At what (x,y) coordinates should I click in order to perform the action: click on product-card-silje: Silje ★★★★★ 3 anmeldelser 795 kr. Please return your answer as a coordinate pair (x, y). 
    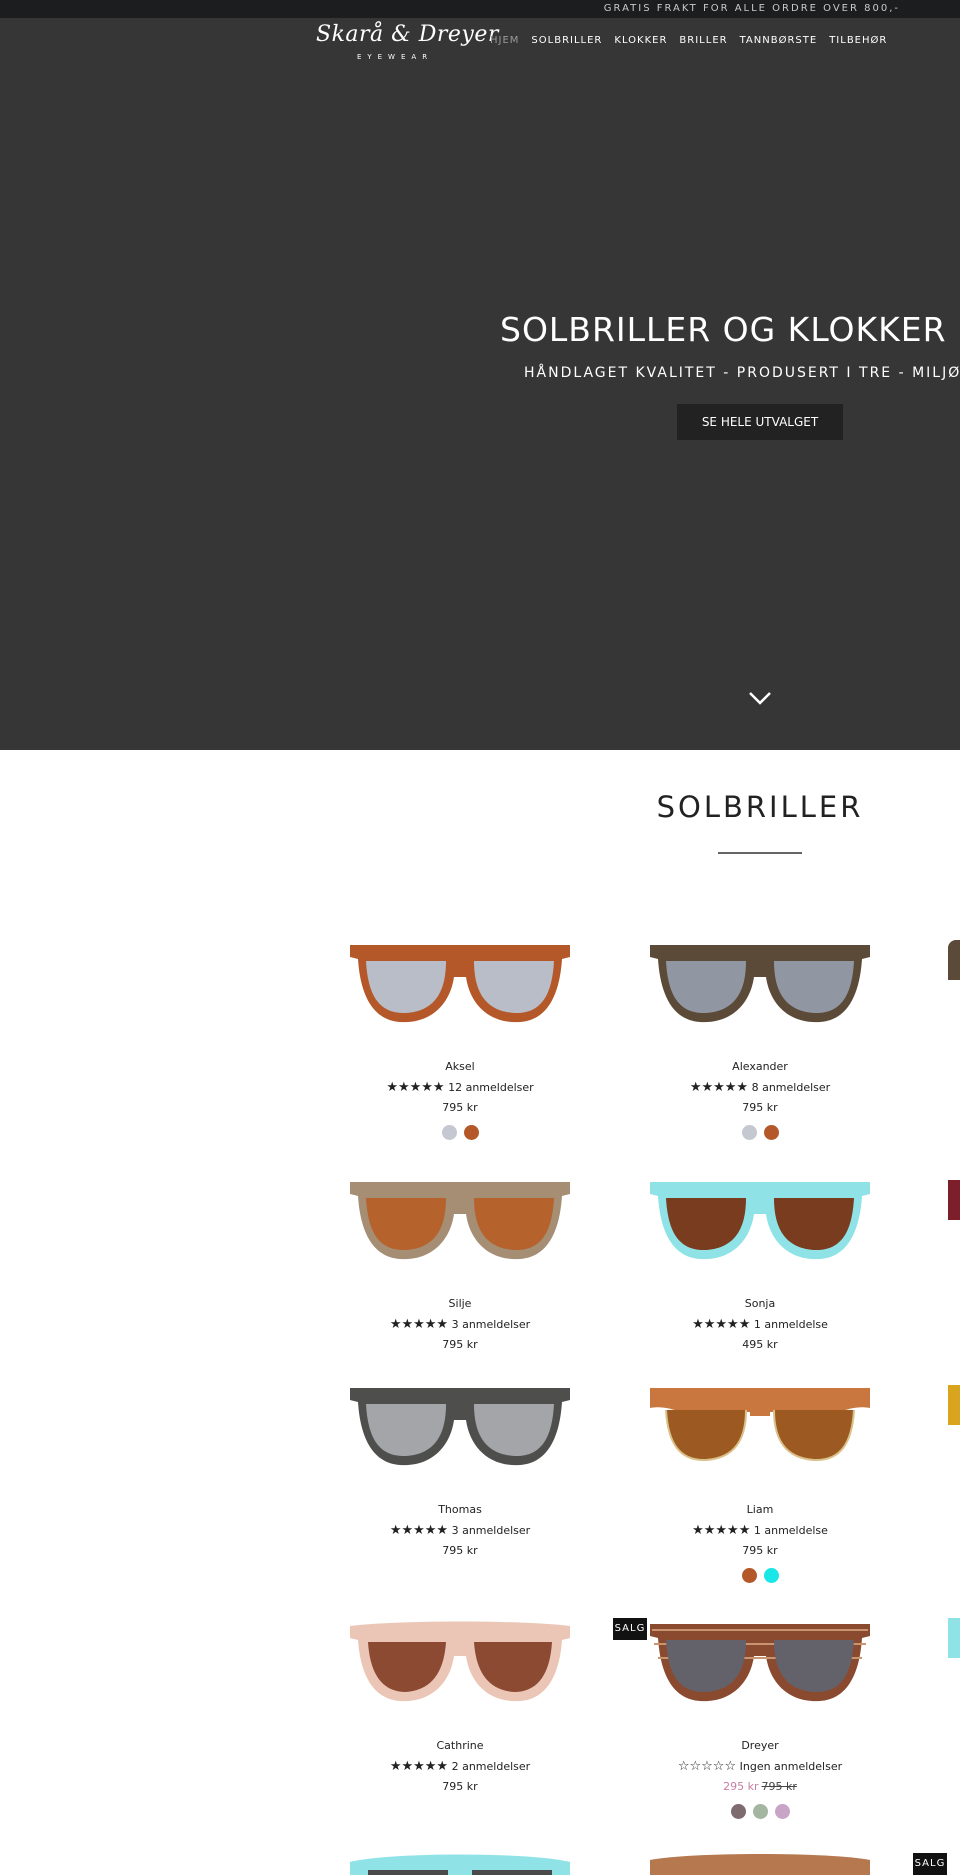
    Looking at the image, I should click on (460, 1292).